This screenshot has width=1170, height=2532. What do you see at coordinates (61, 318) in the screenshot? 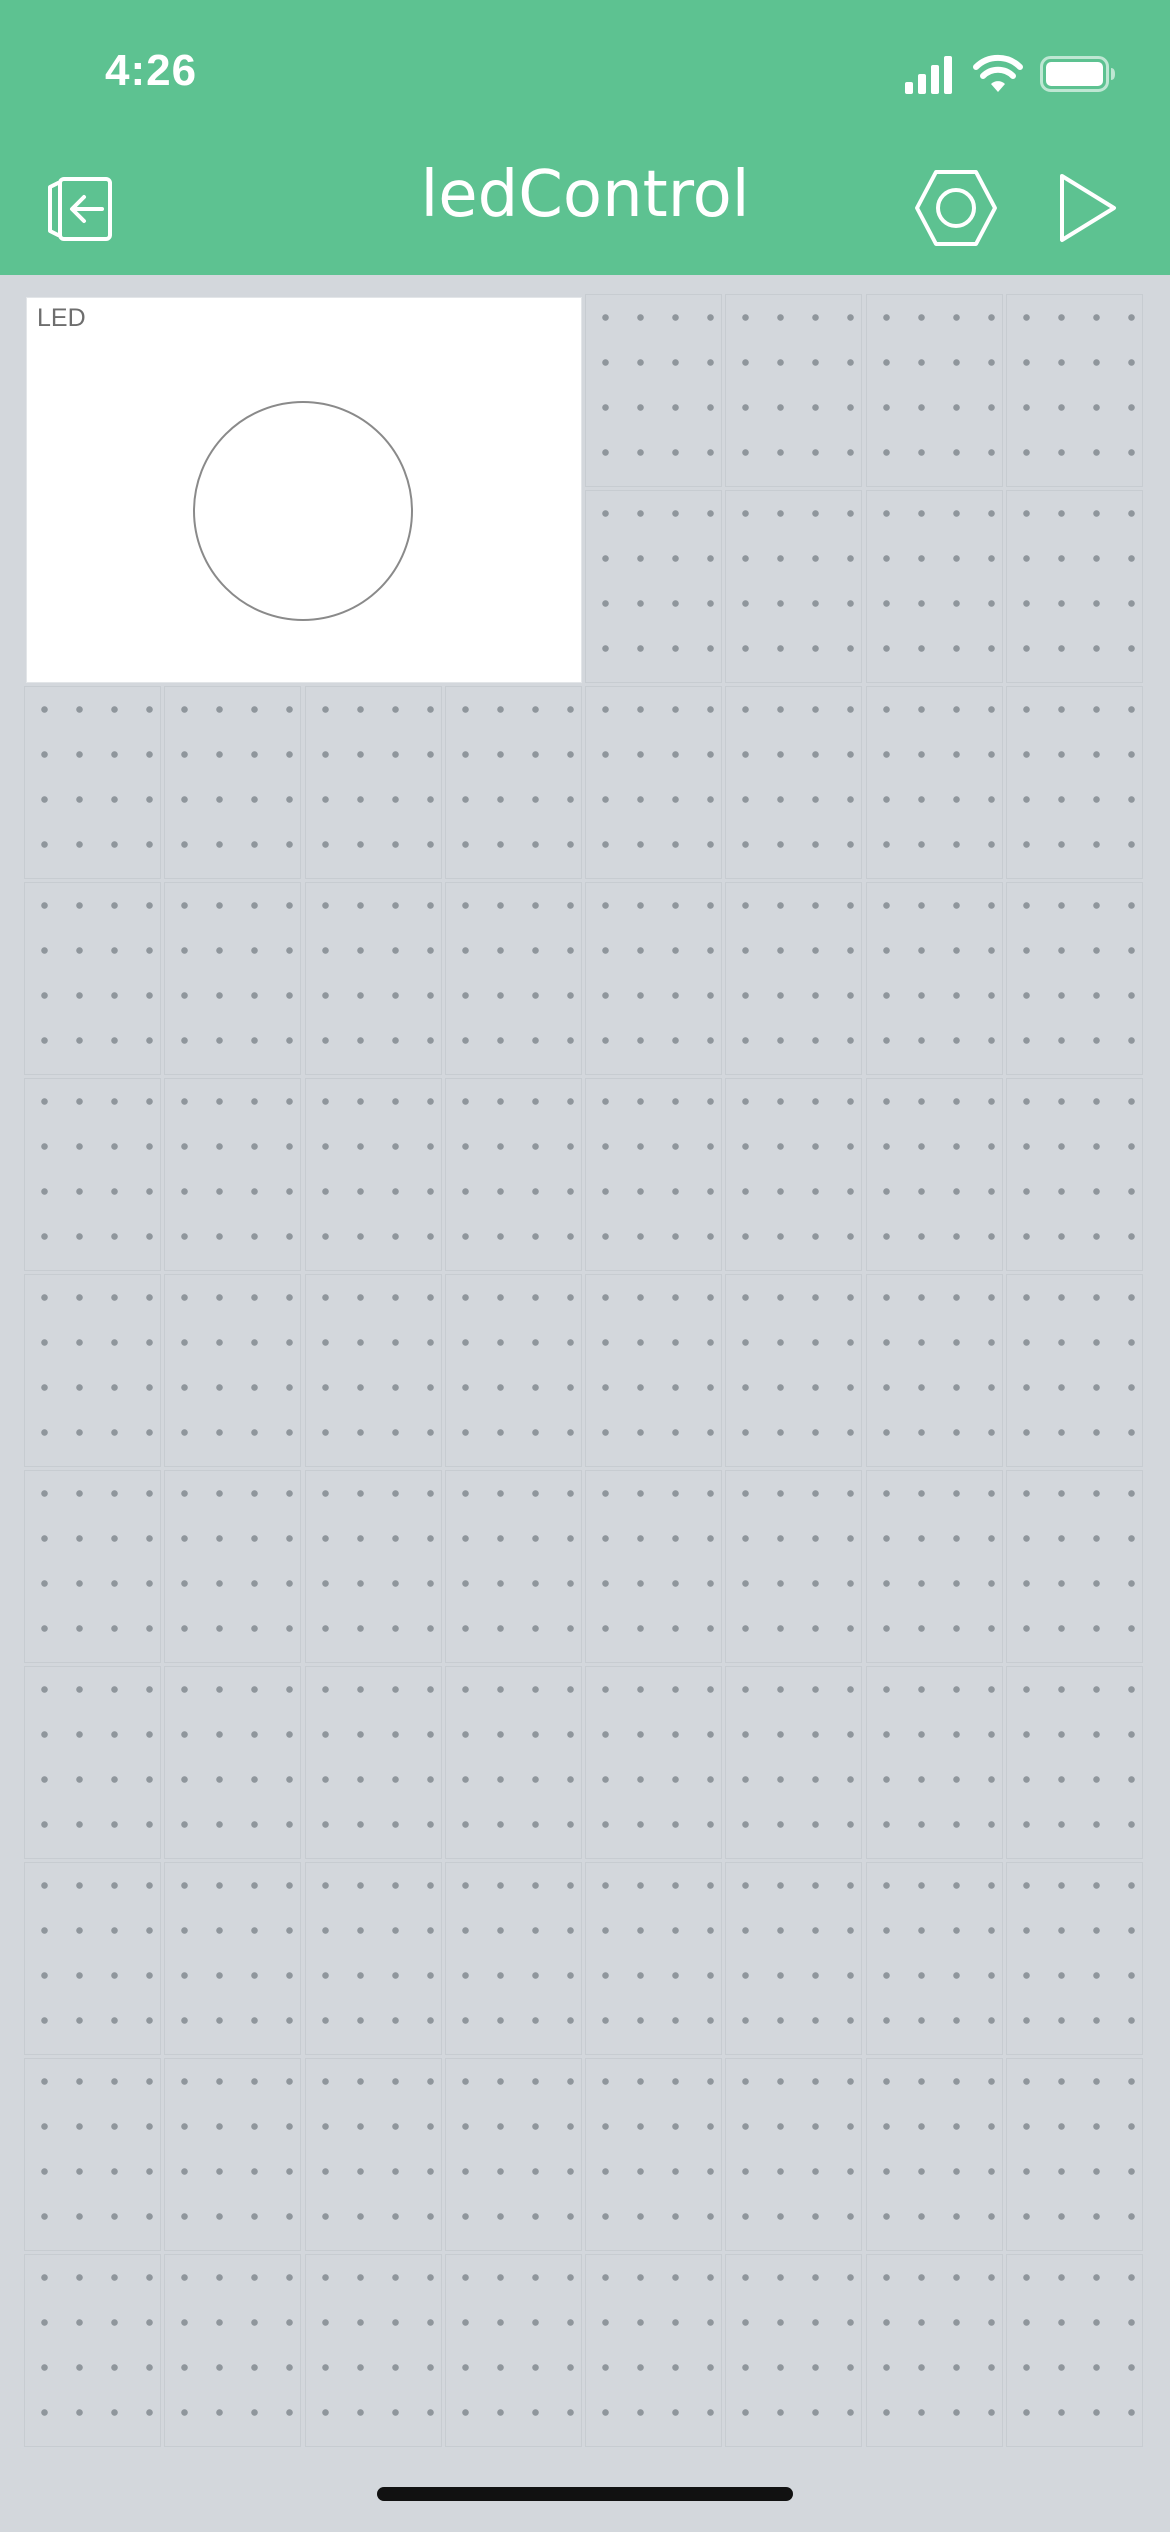
I see `led-widget-label: LED` at bounding box center [61, 318].